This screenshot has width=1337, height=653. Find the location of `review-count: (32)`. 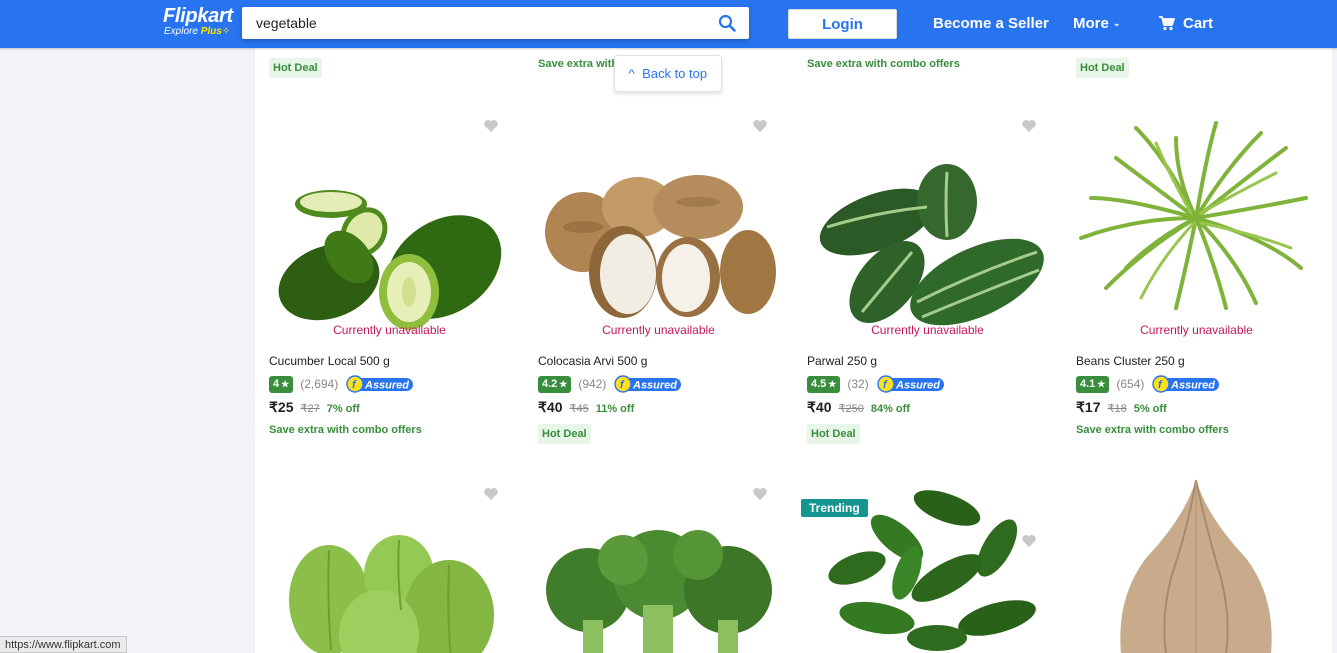

review-count: (32) is located at coordinates (858, 384).